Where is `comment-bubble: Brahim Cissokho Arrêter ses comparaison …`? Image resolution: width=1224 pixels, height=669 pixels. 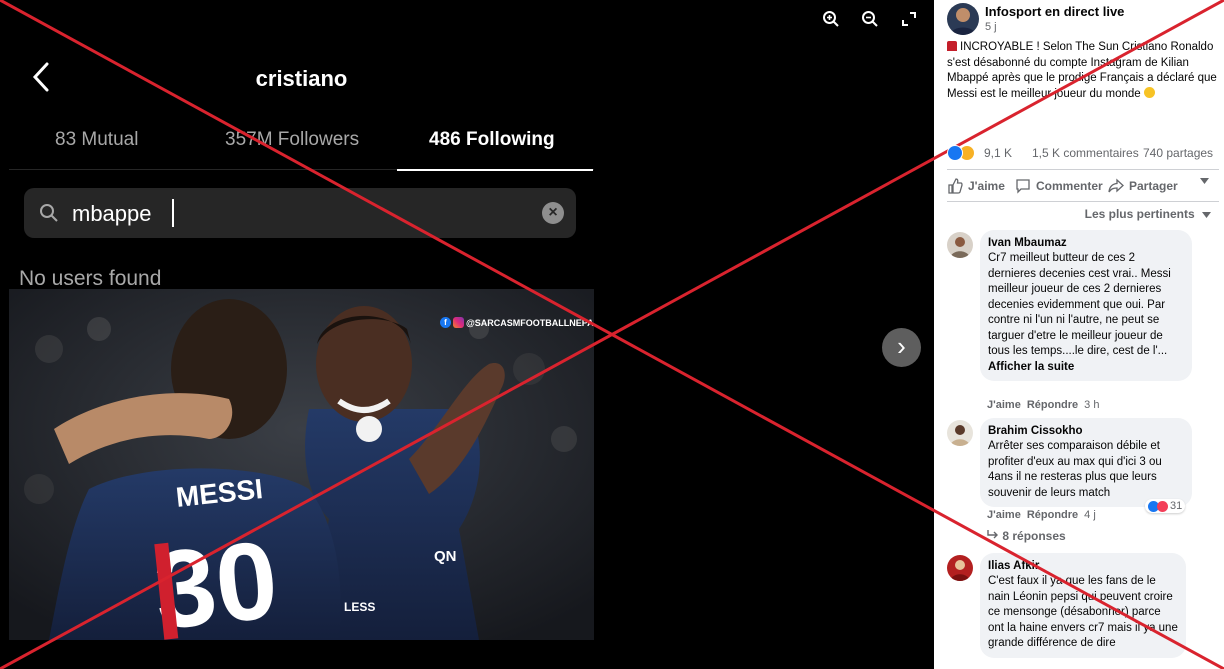
comment-bubble: Brahim Cissokho Arrêter ses comparaison … is located at coordinates (1086, 462).